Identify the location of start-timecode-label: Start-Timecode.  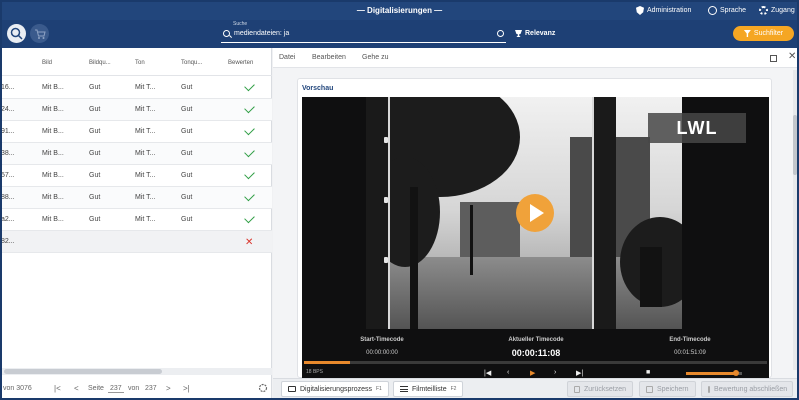
(382, 340).